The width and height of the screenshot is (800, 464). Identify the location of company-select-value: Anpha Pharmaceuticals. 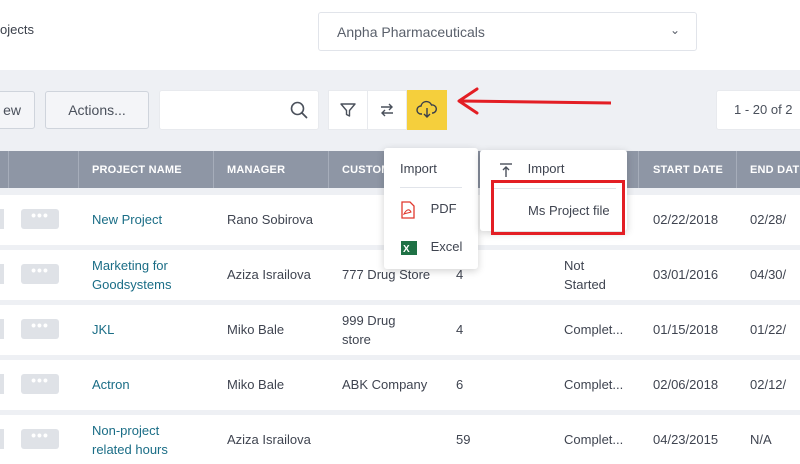
(411, 32).